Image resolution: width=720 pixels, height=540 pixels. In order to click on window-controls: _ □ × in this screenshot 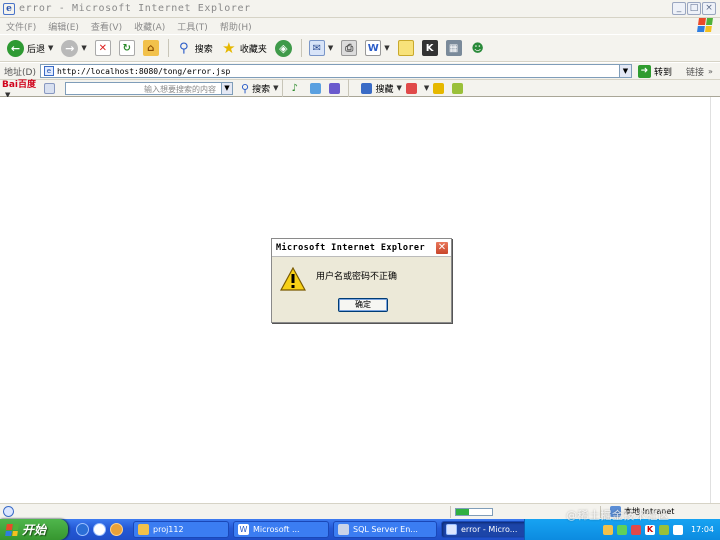, I will do `click(694, 8)`.